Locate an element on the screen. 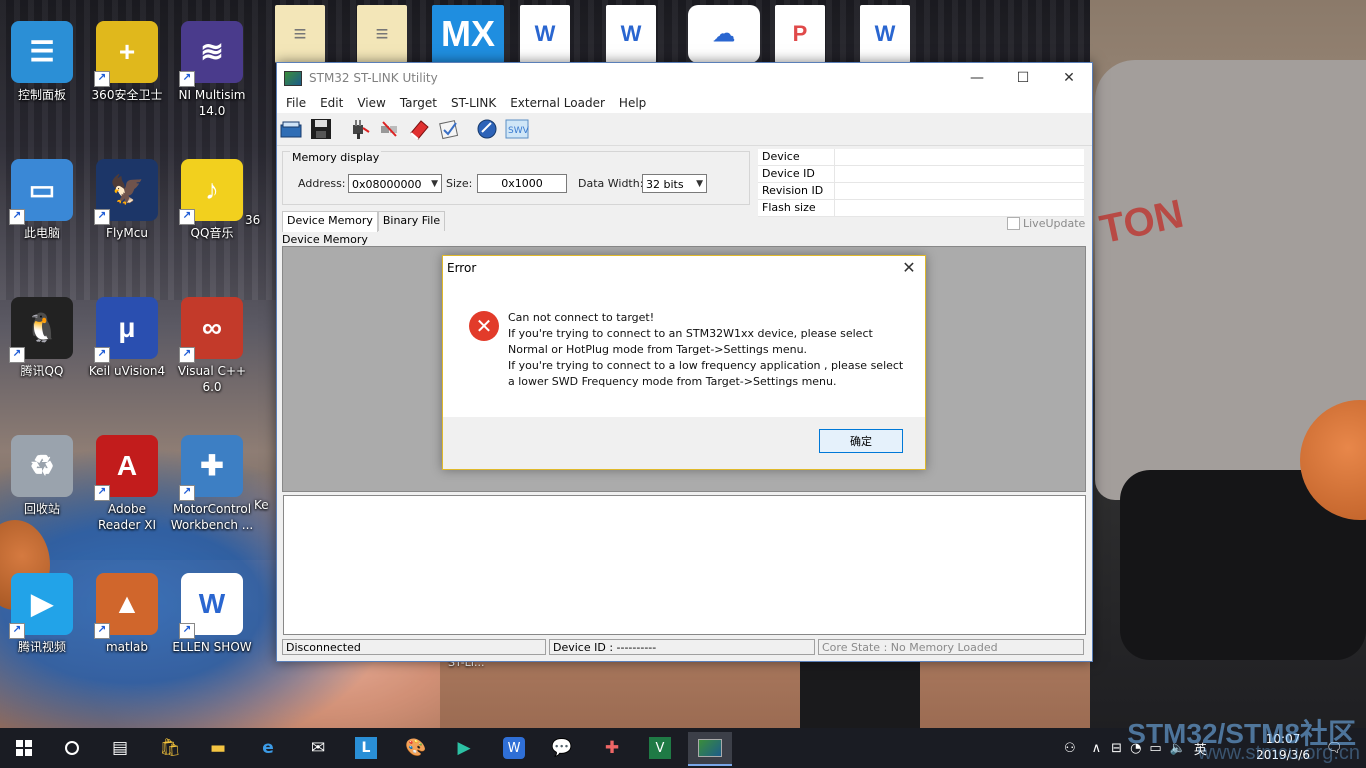 This screenshot has width=1366, height=768. desktop-icon: W ↗ ELLEN SHOW is located at coordinates (212, 611).